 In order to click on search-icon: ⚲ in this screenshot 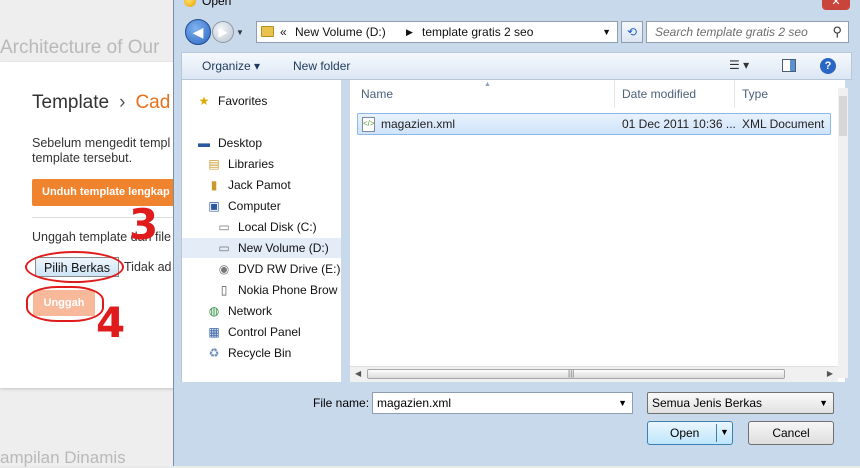, I will do `click(837, 32)`.